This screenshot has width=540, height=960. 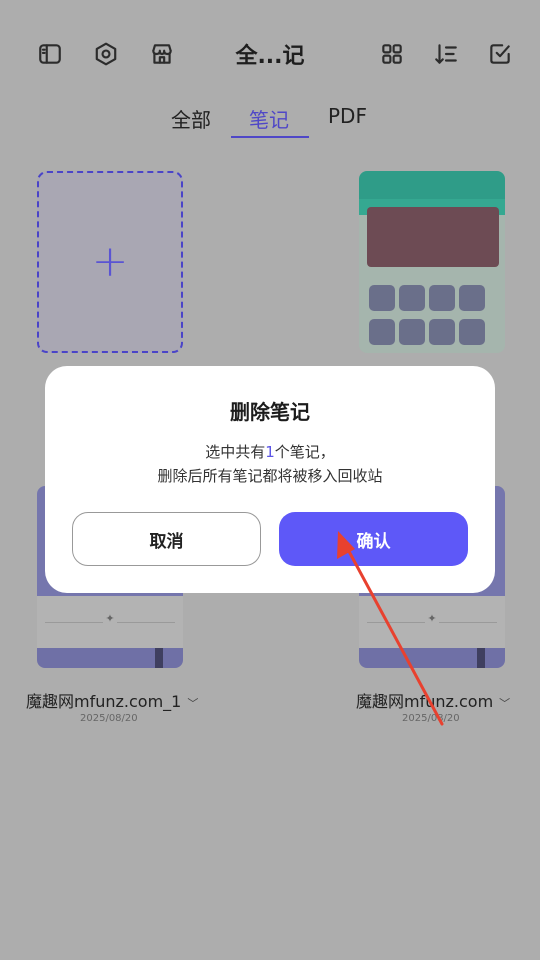 What do you see at coordinates (433, 700) in the screenshot?
I see `notebook-title: 魔趣网mfunz.com ﹀` at bounding box center [433, 700].